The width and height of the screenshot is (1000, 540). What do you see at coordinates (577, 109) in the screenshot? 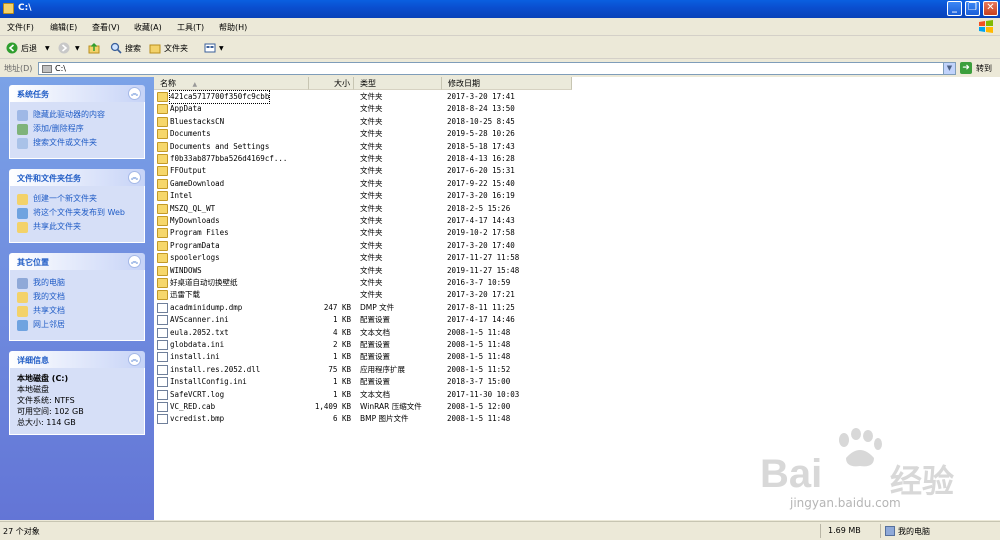
I see `folder-row: AppData 文件夹 2018-8-24 13:50` at bounding box center [577, 109].